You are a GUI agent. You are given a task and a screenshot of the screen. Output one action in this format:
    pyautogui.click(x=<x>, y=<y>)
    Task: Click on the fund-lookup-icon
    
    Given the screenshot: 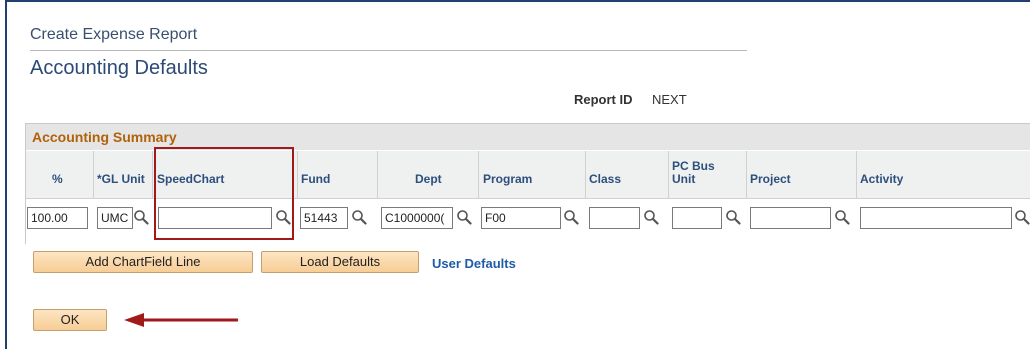 What is the action you would take?
    pyautogui.click(x=359, y=217)
    